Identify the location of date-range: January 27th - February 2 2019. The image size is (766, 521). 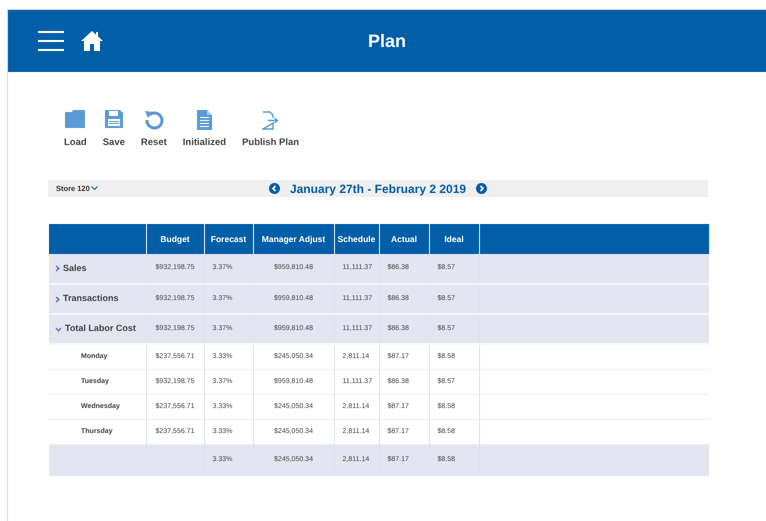
(378, 189).